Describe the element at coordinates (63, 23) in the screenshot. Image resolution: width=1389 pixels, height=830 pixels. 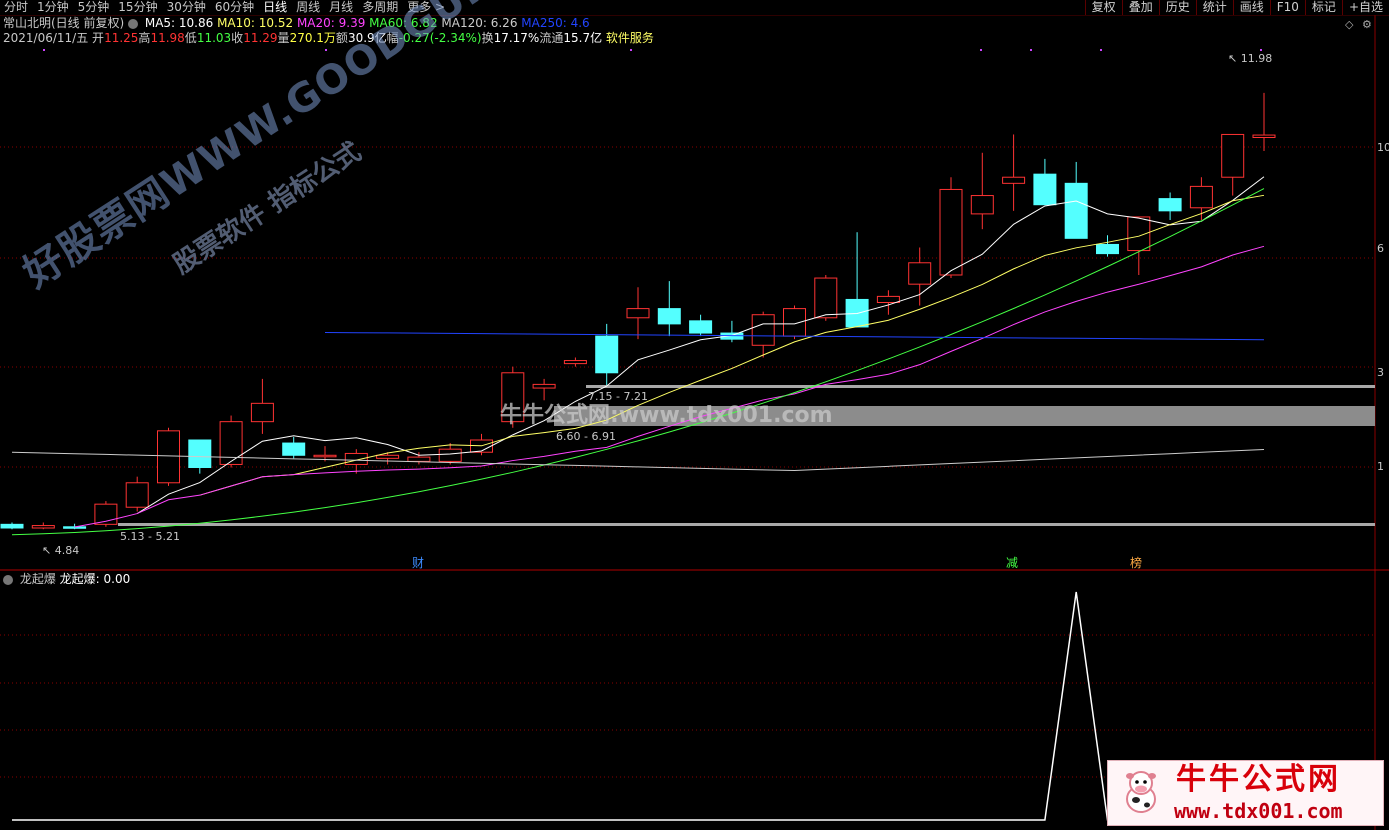
I see `stock-name: 常山北明(日线 前复权)` at that location.